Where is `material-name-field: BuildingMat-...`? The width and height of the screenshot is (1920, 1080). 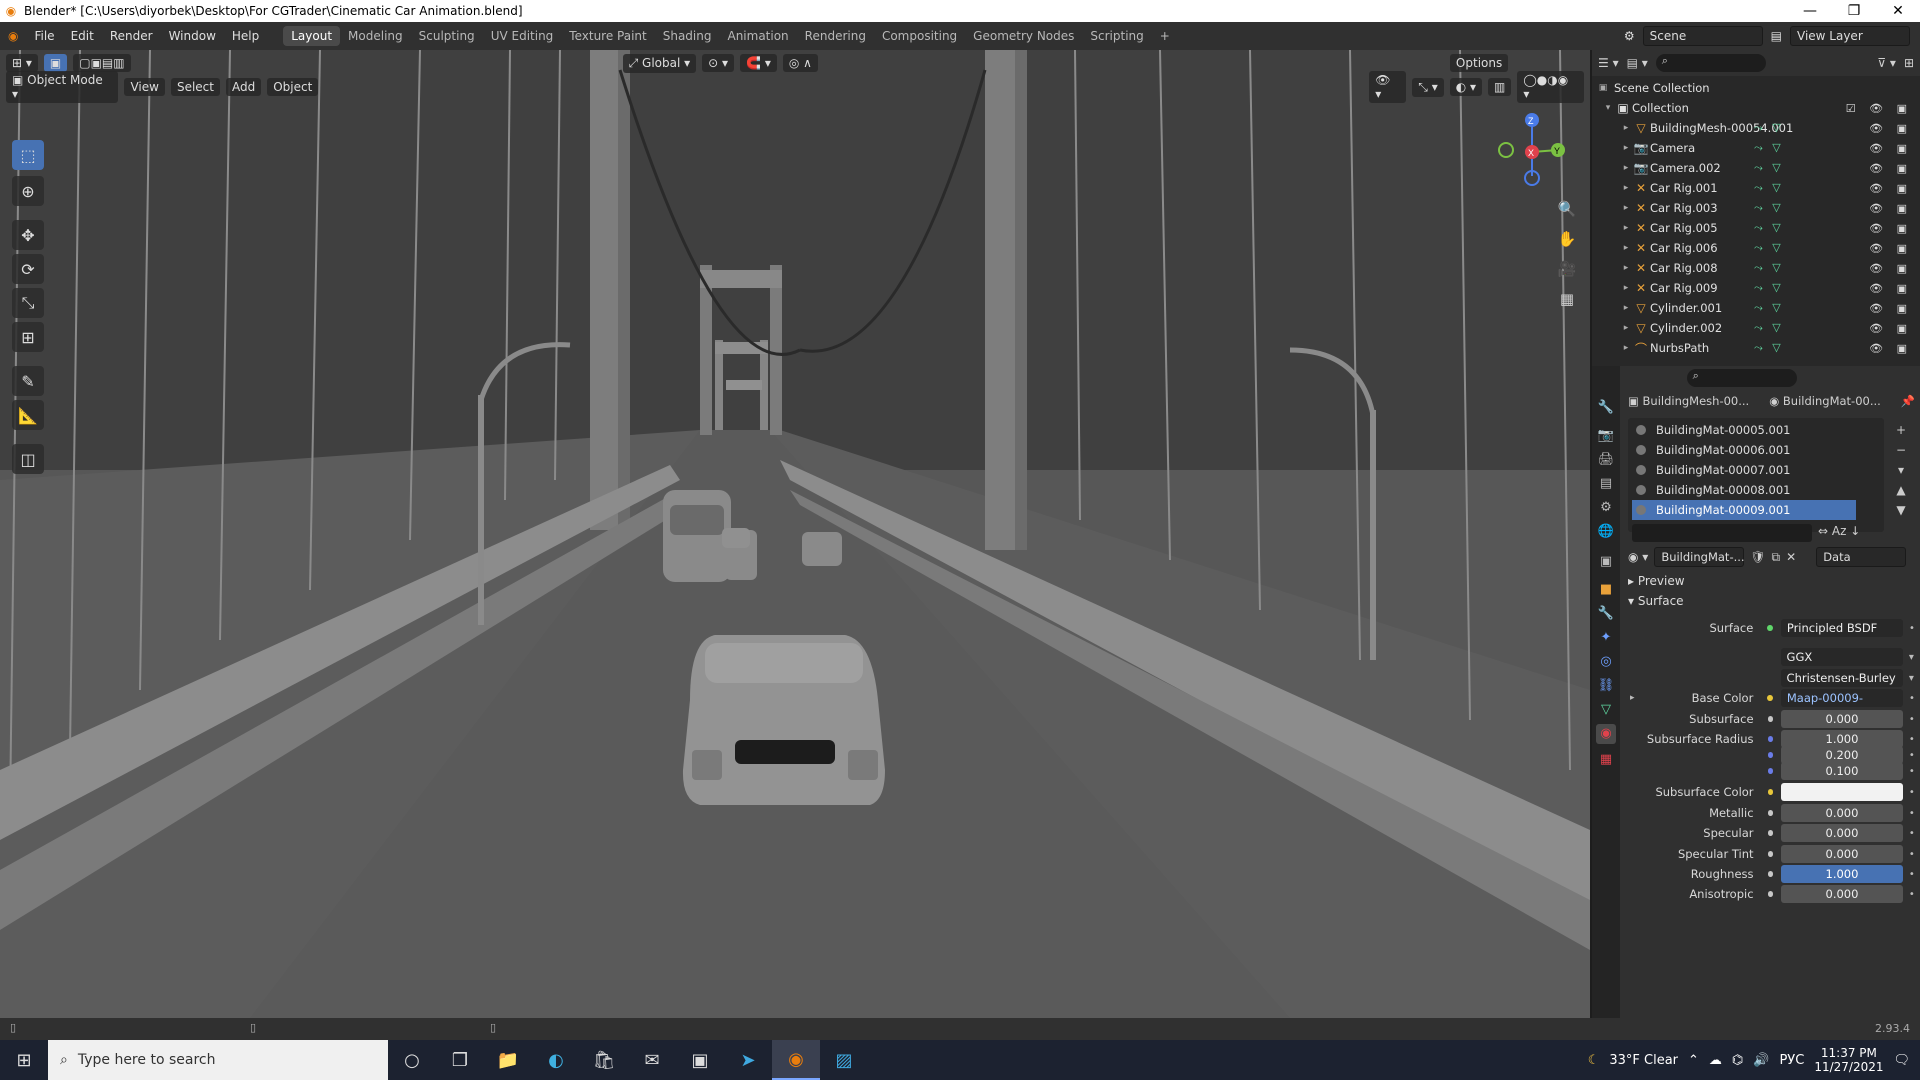 material-name-field: BuildingMat-... is located at coordinates (1699, 557).